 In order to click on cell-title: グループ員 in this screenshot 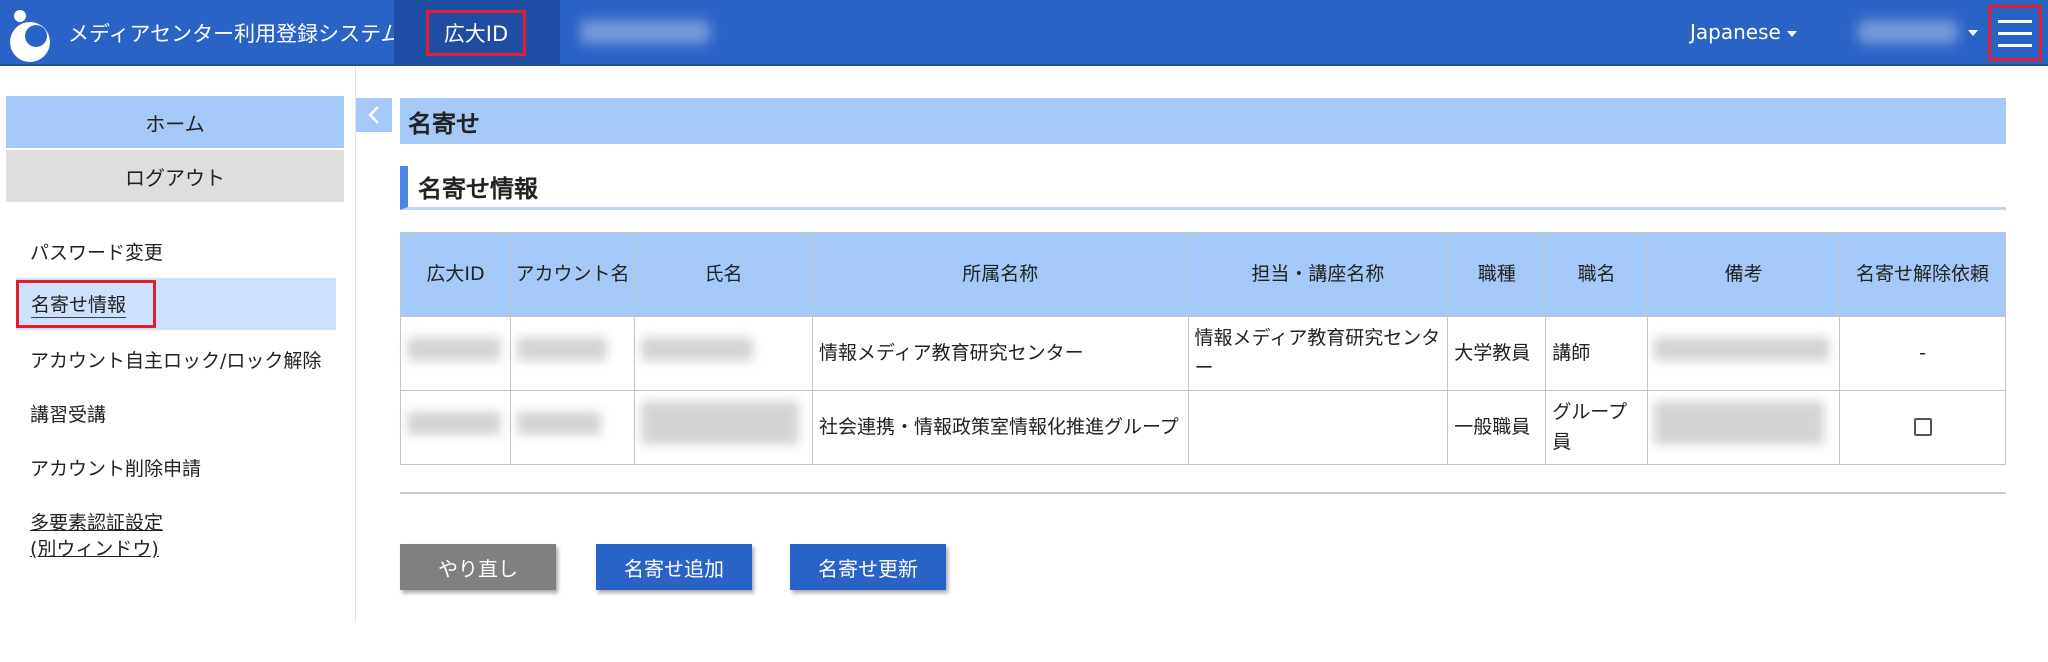, I will do `click(1597, 427)`.